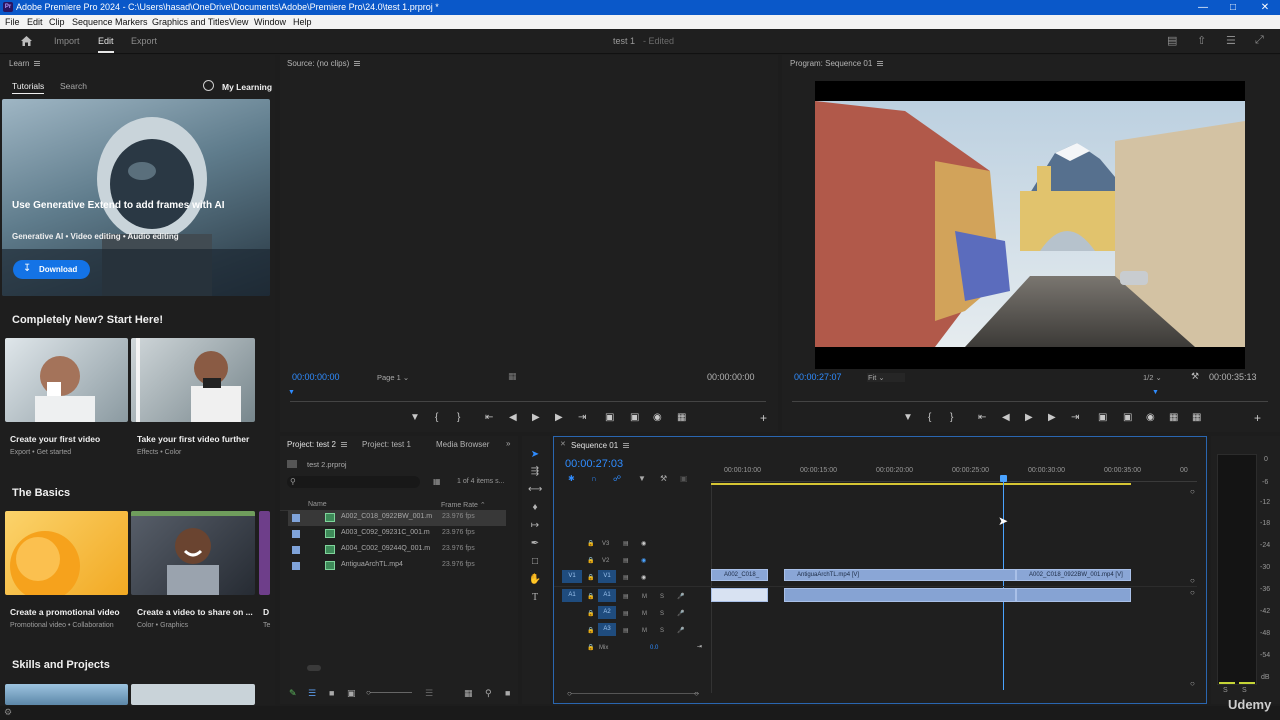 Image resolution: width=1280 pixels, height=720 pixels. I want to click on card-thumb-further, so click(193, 380).